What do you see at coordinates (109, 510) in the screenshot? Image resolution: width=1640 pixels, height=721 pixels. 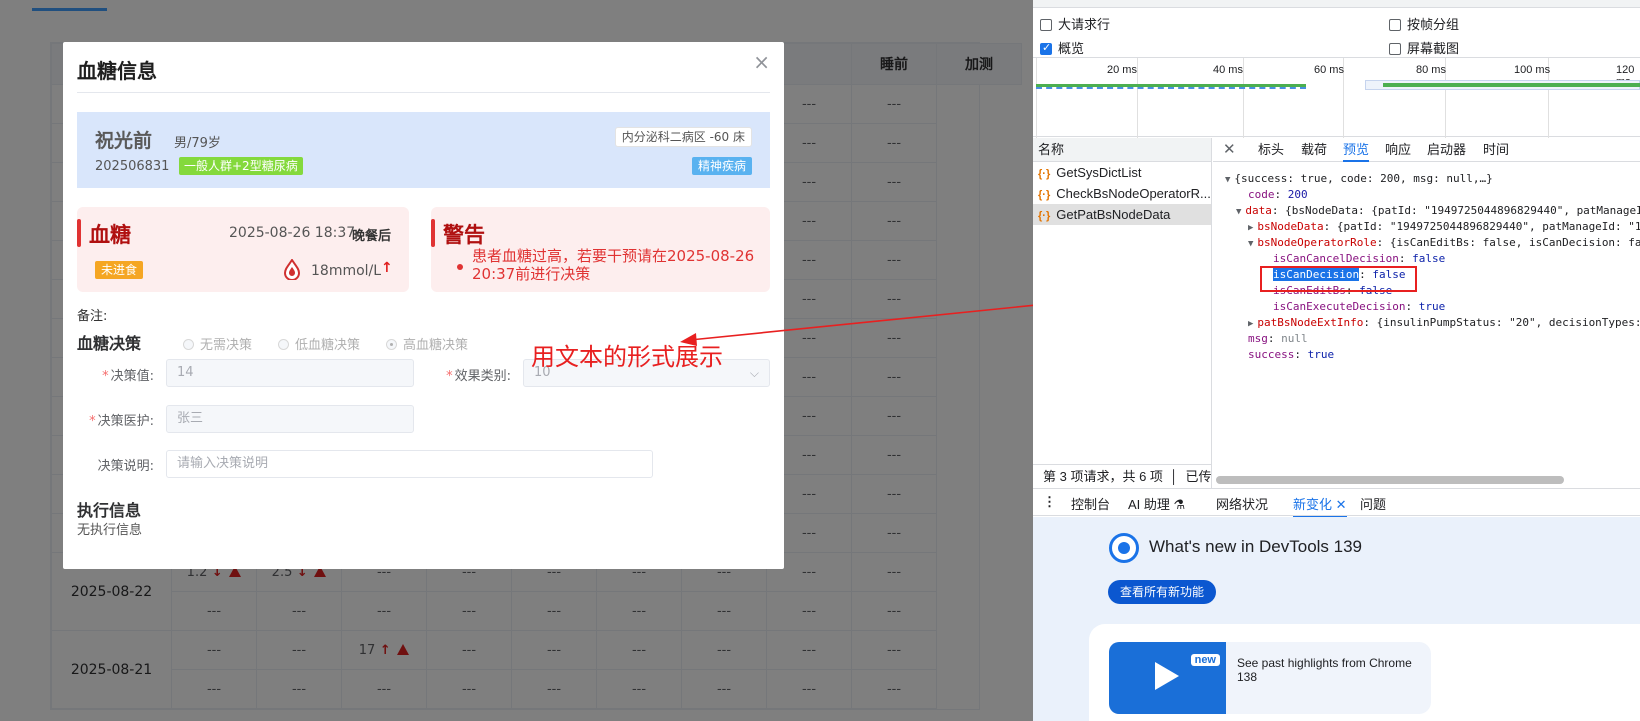 I see `exec-section-title: 执行信息` at bounding box center [109, 510].